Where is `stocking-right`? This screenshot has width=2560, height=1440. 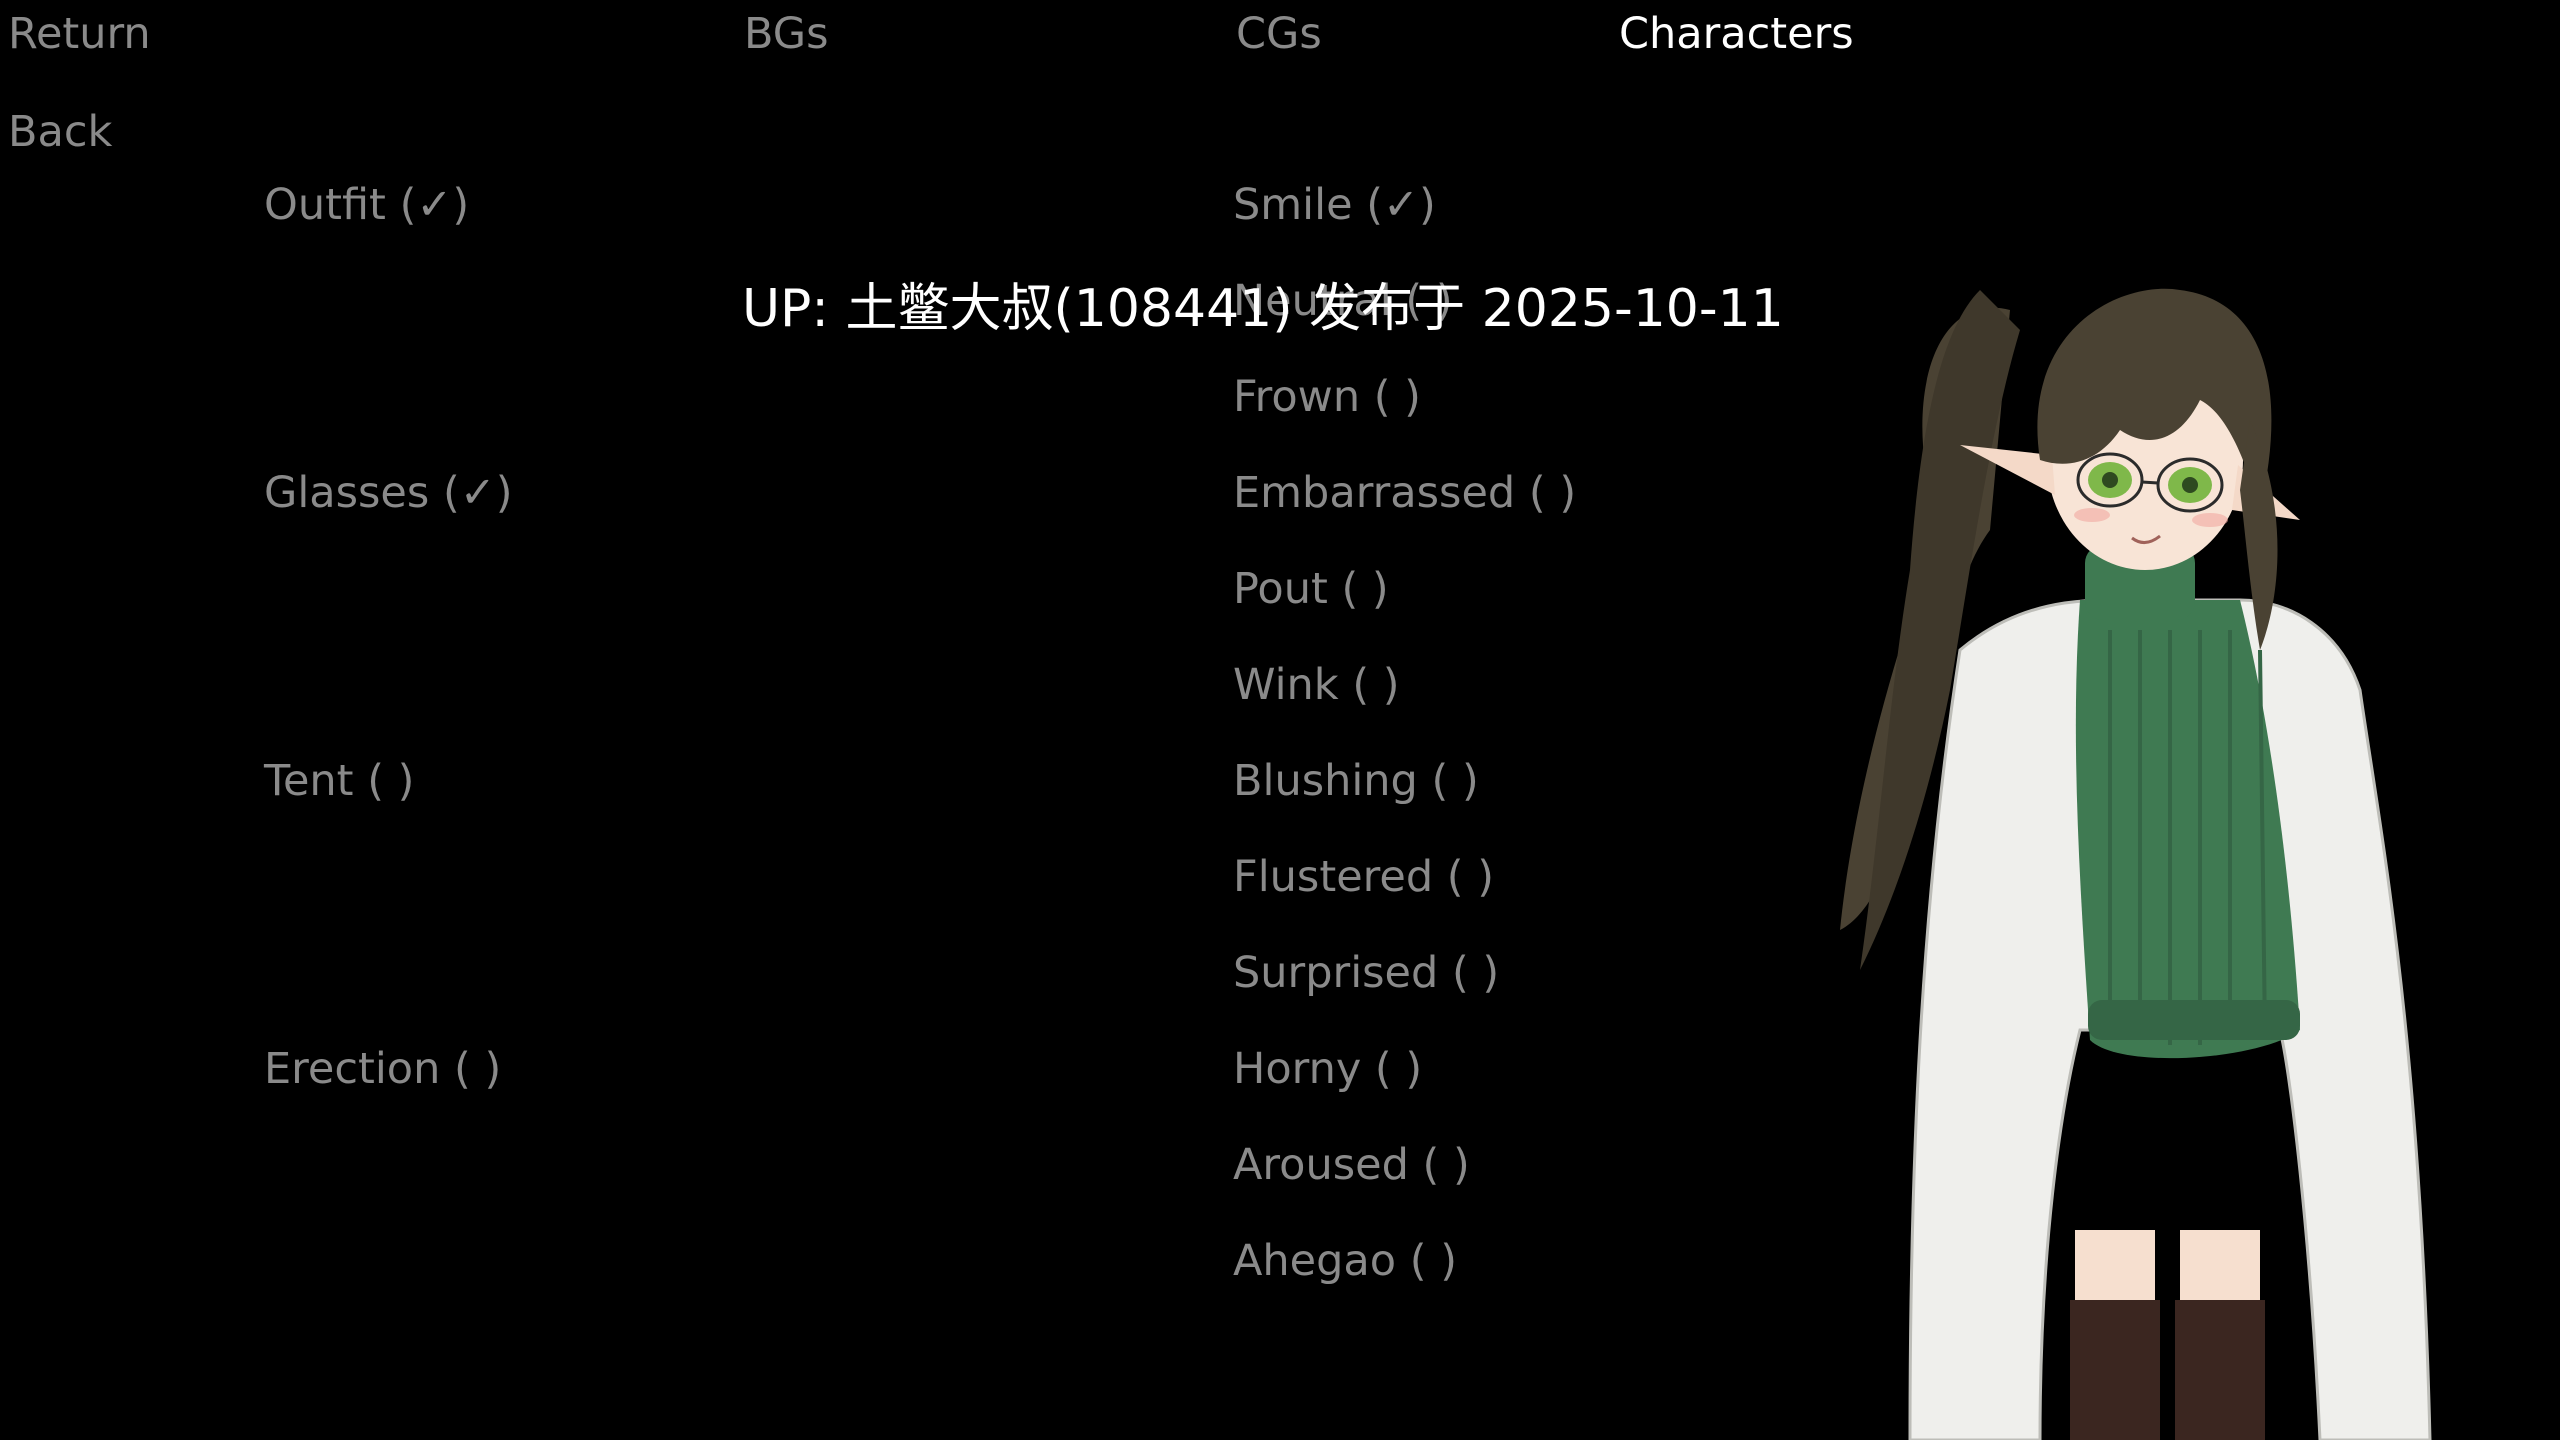
stocking-right is located at coordinates (2220, 1370).